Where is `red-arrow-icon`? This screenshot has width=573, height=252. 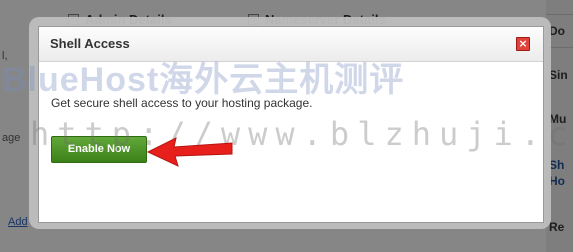
red-arrow-icon is located at coordinates (189, 152).